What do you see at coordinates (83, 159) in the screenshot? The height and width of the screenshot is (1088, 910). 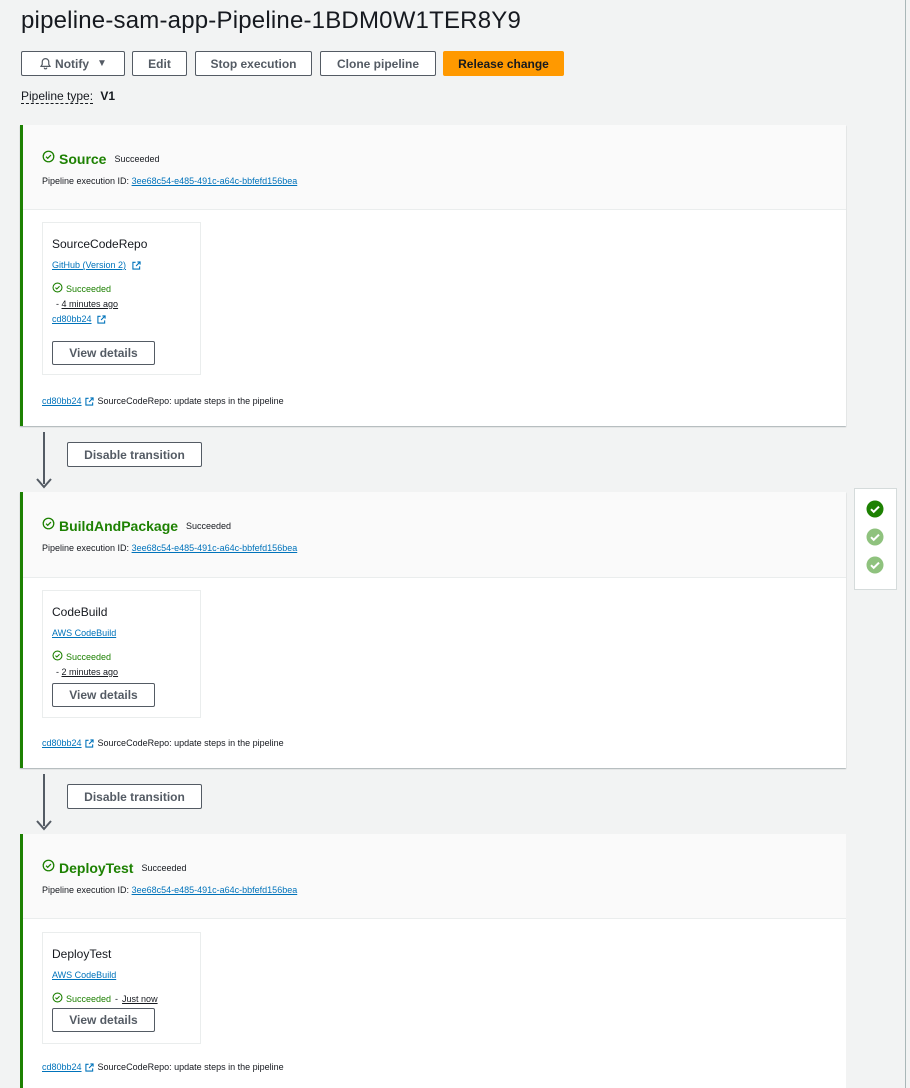 I see `stage-name: Source` at bounding box center [83, 159].